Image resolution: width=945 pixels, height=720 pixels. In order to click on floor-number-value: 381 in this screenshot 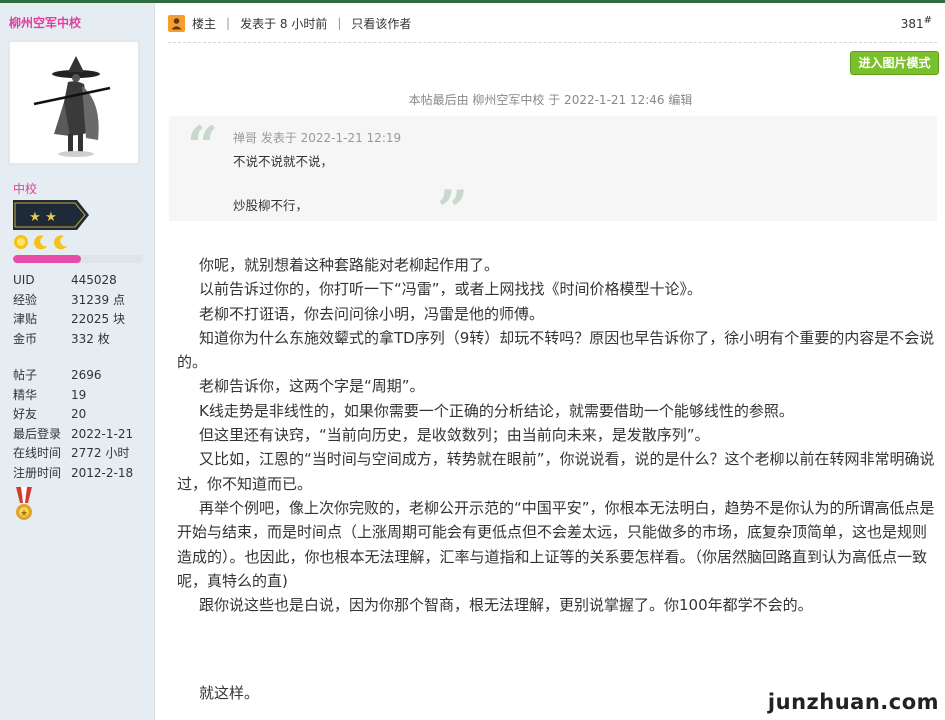, I will do `click(912, 24)`.